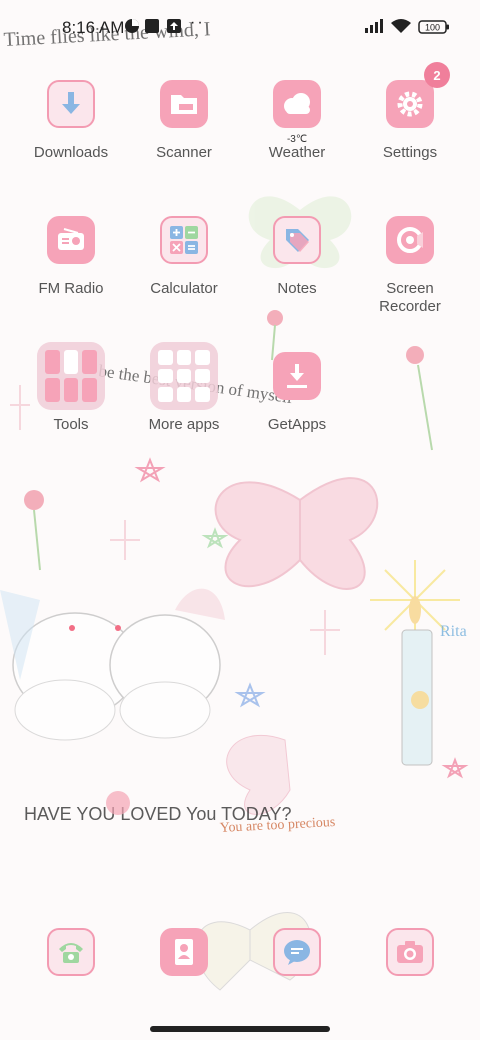 This screenshot has width=480, height=1040. Describe the element at coordinates (296, 533) in the screenshot. I see `butterfly-decoration` at that location.